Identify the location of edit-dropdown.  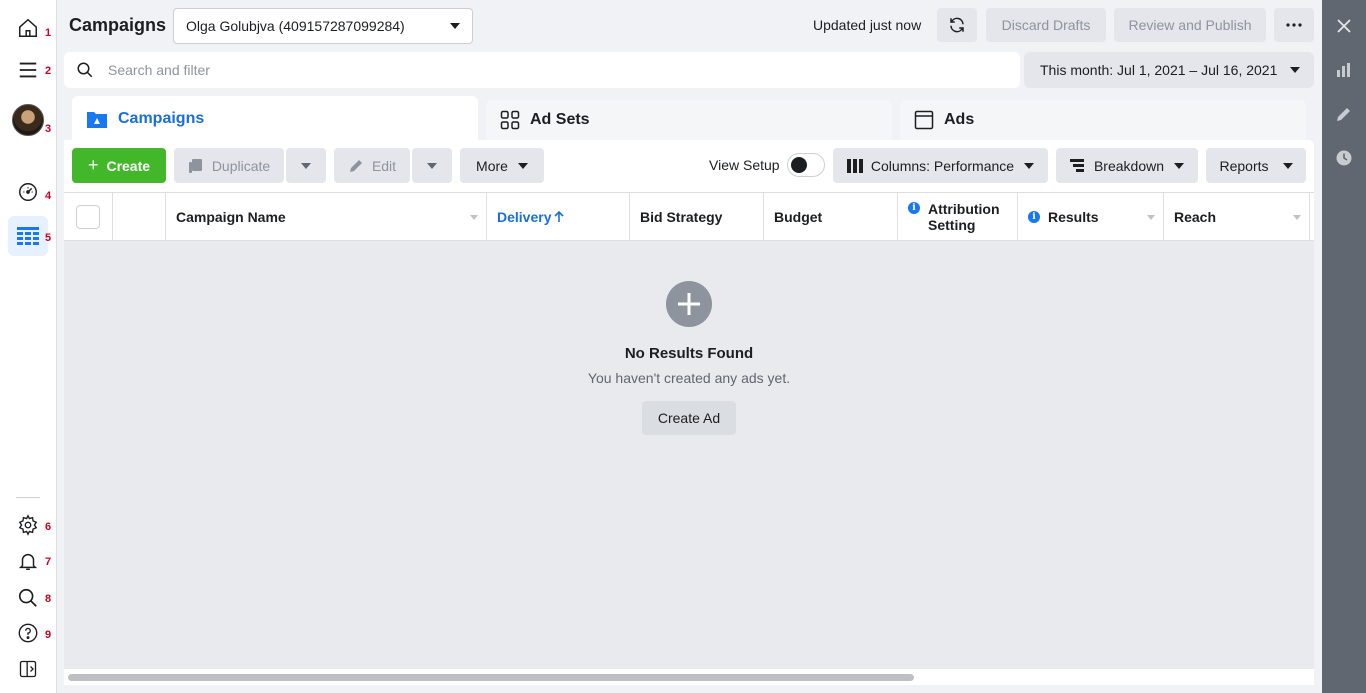
(432, 165).